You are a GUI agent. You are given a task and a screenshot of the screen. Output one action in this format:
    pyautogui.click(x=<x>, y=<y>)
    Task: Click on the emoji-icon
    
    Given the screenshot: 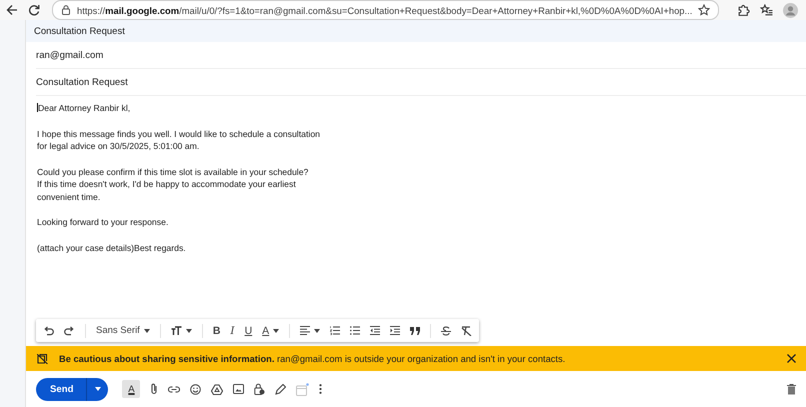 What is the action you would take?
    pyautogui.click(x=196, y=389)
    